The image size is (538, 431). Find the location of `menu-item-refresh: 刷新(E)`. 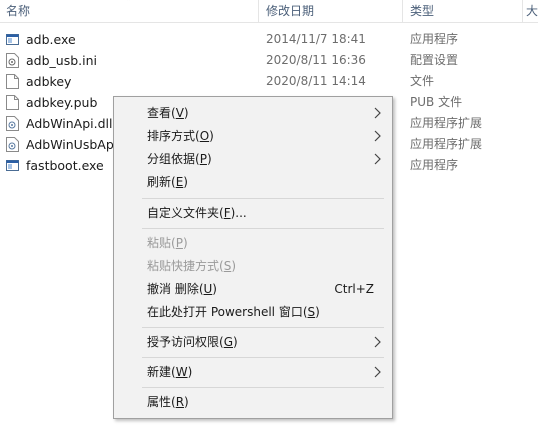

menu-item-refresh: 刷新(E) is located at coordinates (253, 182).